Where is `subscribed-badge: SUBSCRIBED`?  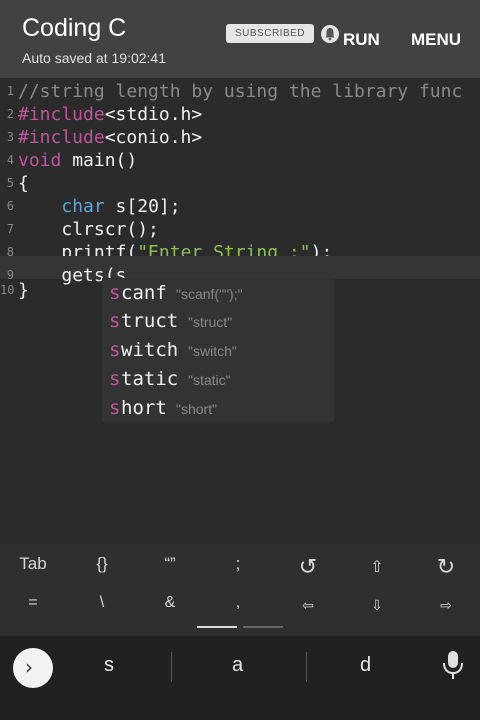 subscribed-badge: SUBSCRIBED is located at coordinates (270, 33).